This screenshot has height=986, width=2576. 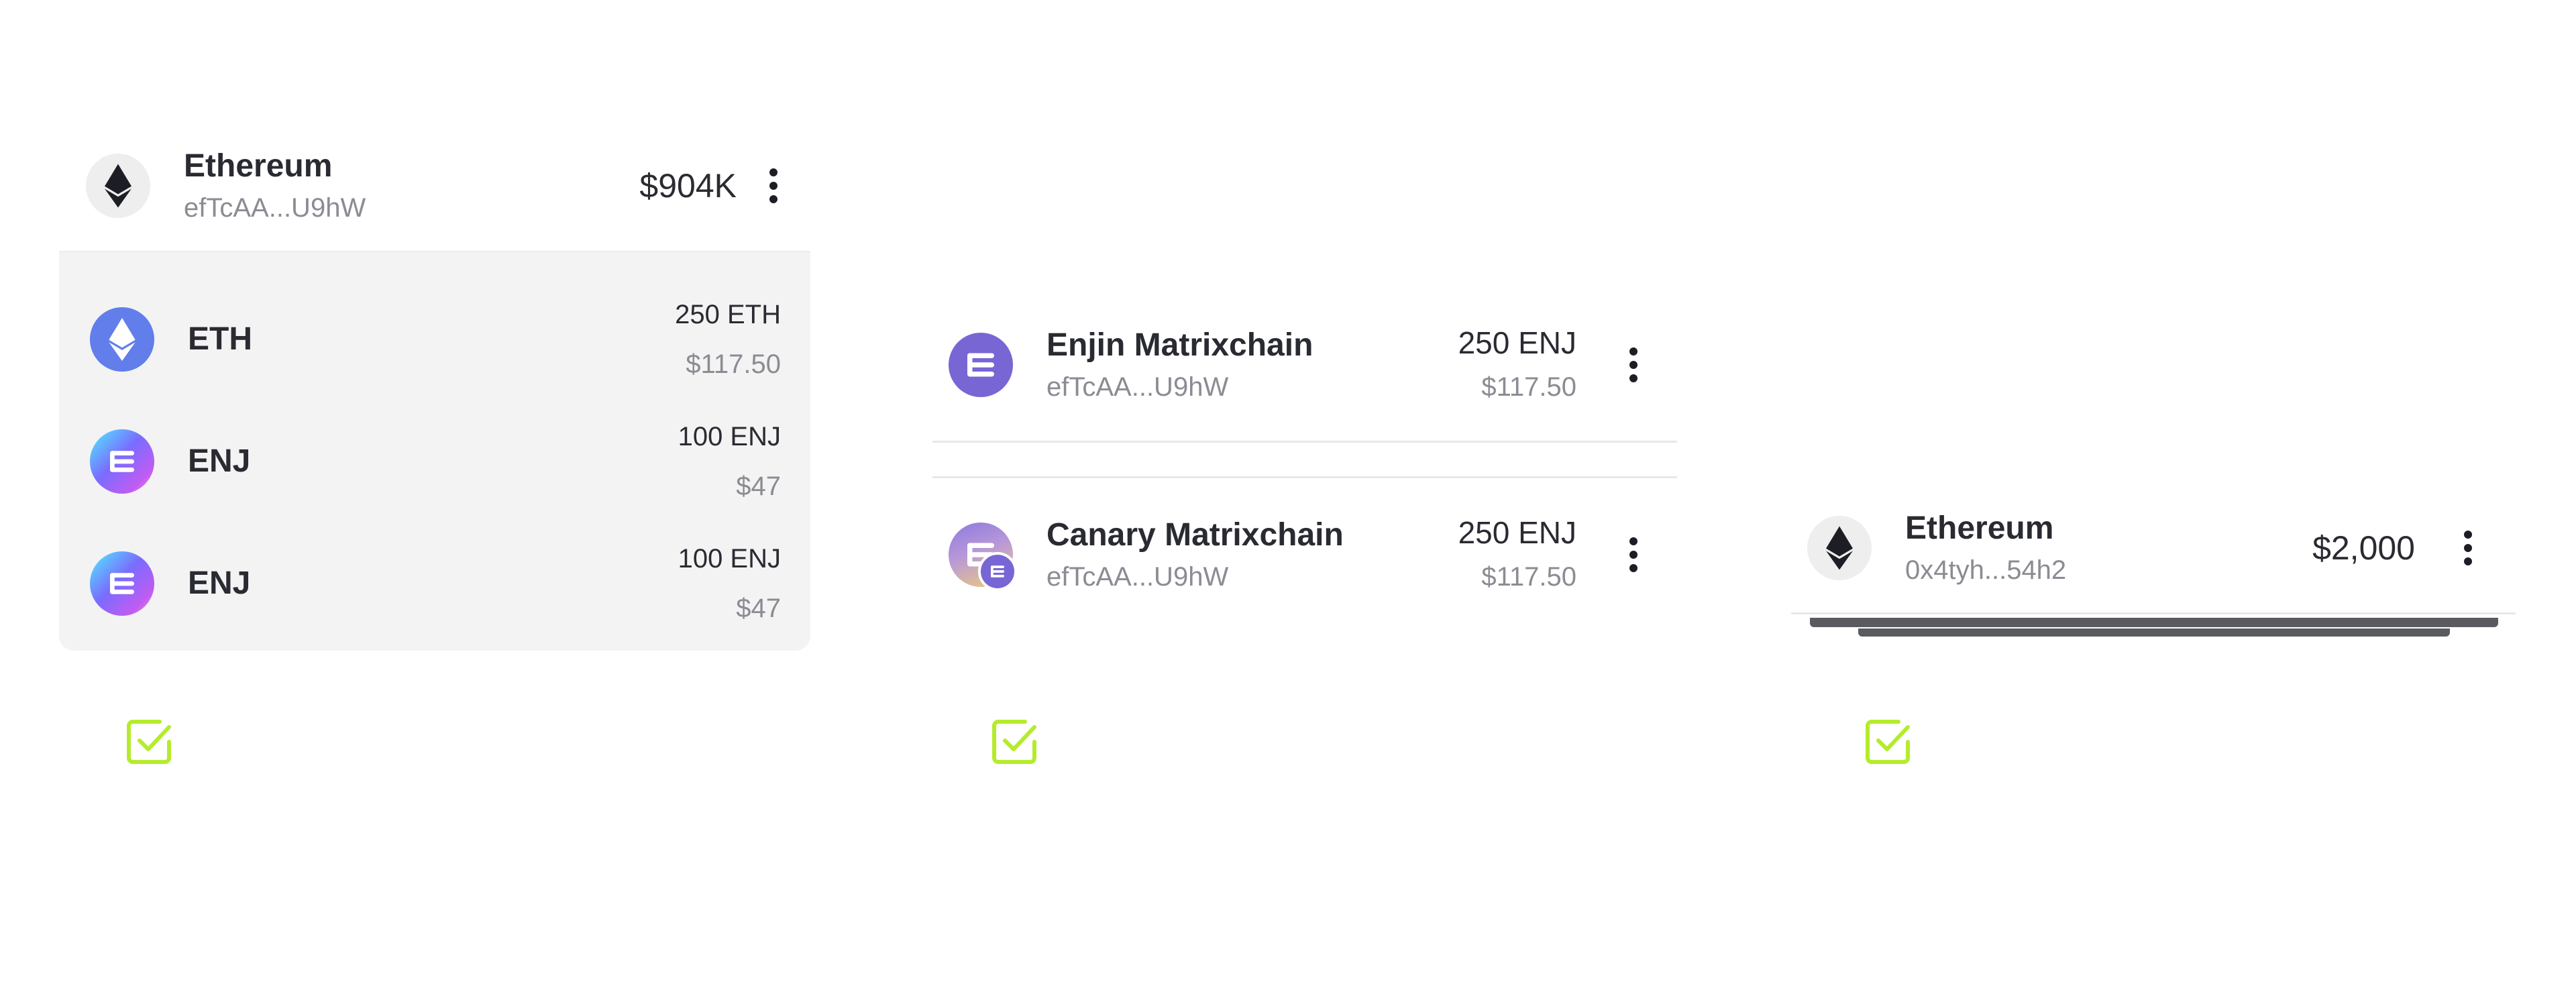 What do you see at coordinates (733, 364) in the screenshot?
I see `asset-fiat-value: $117.50` at bounding box center [733, 364].